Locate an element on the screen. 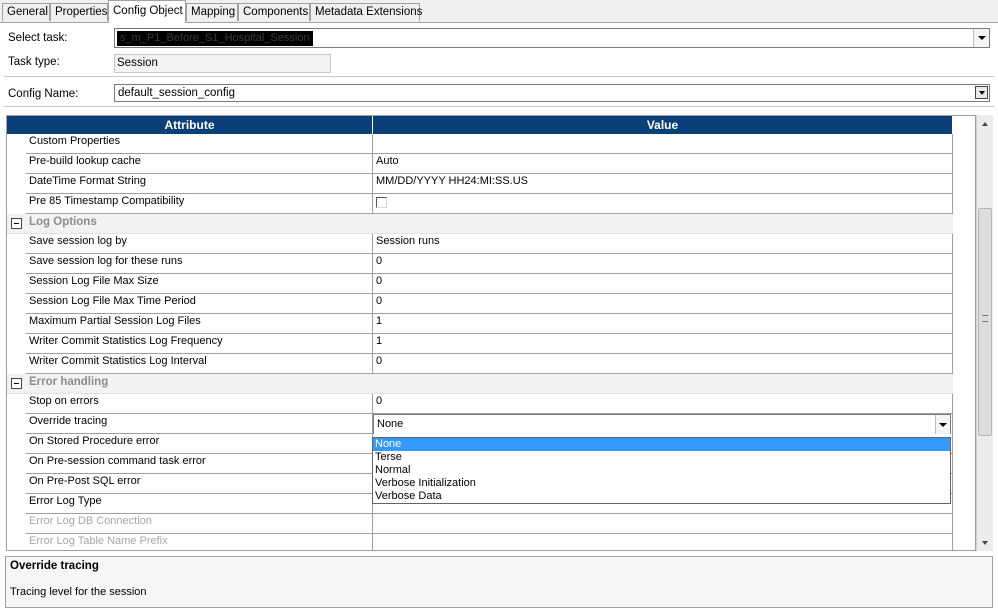 The height and width of the screenshot is (615, 998). table-row: Session Log File Max Time Period 0 is located at coordinates (480, 304).